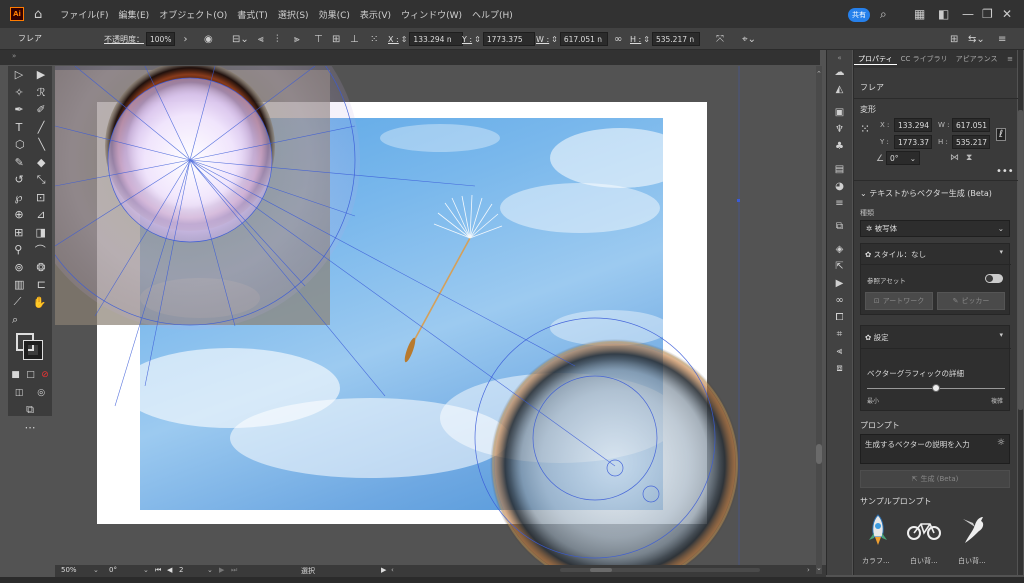 This screenshot has width=1024, height=583. I want to click on align-top-icon: ⊤, so click(318, 39).